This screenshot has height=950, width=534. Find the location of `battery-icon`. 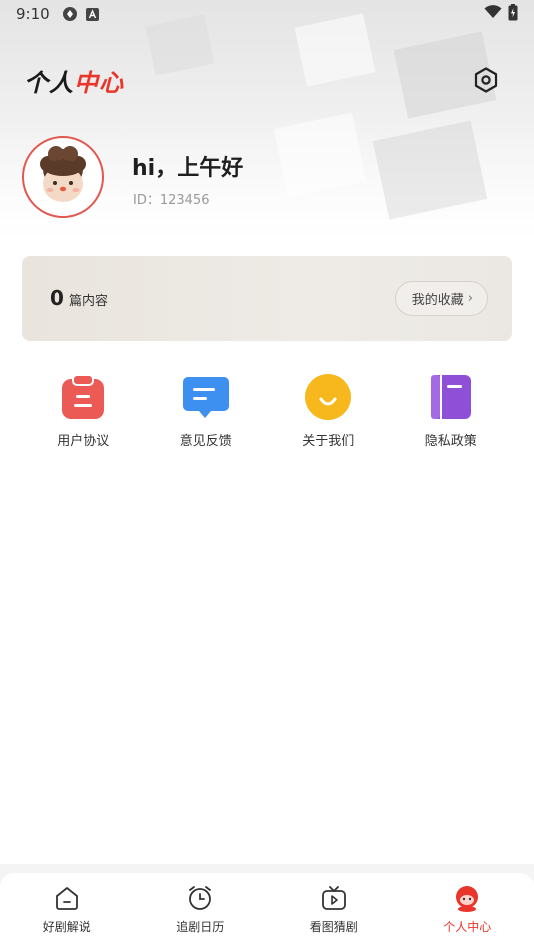

battery-icon is located at coordinates (513, 14).